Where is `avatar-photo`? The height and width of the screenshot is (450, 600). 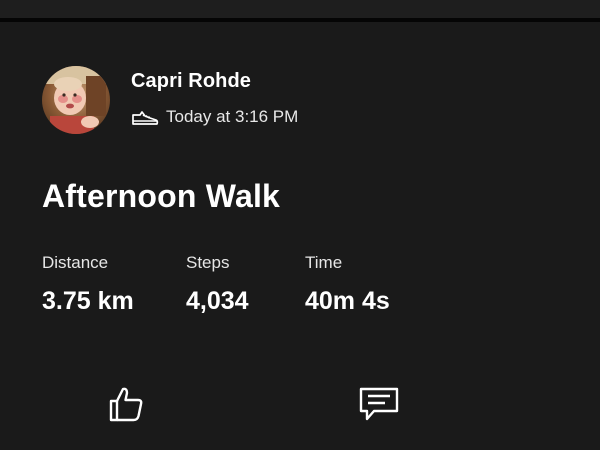
avatar-photo is located at coordinates (76, 100).